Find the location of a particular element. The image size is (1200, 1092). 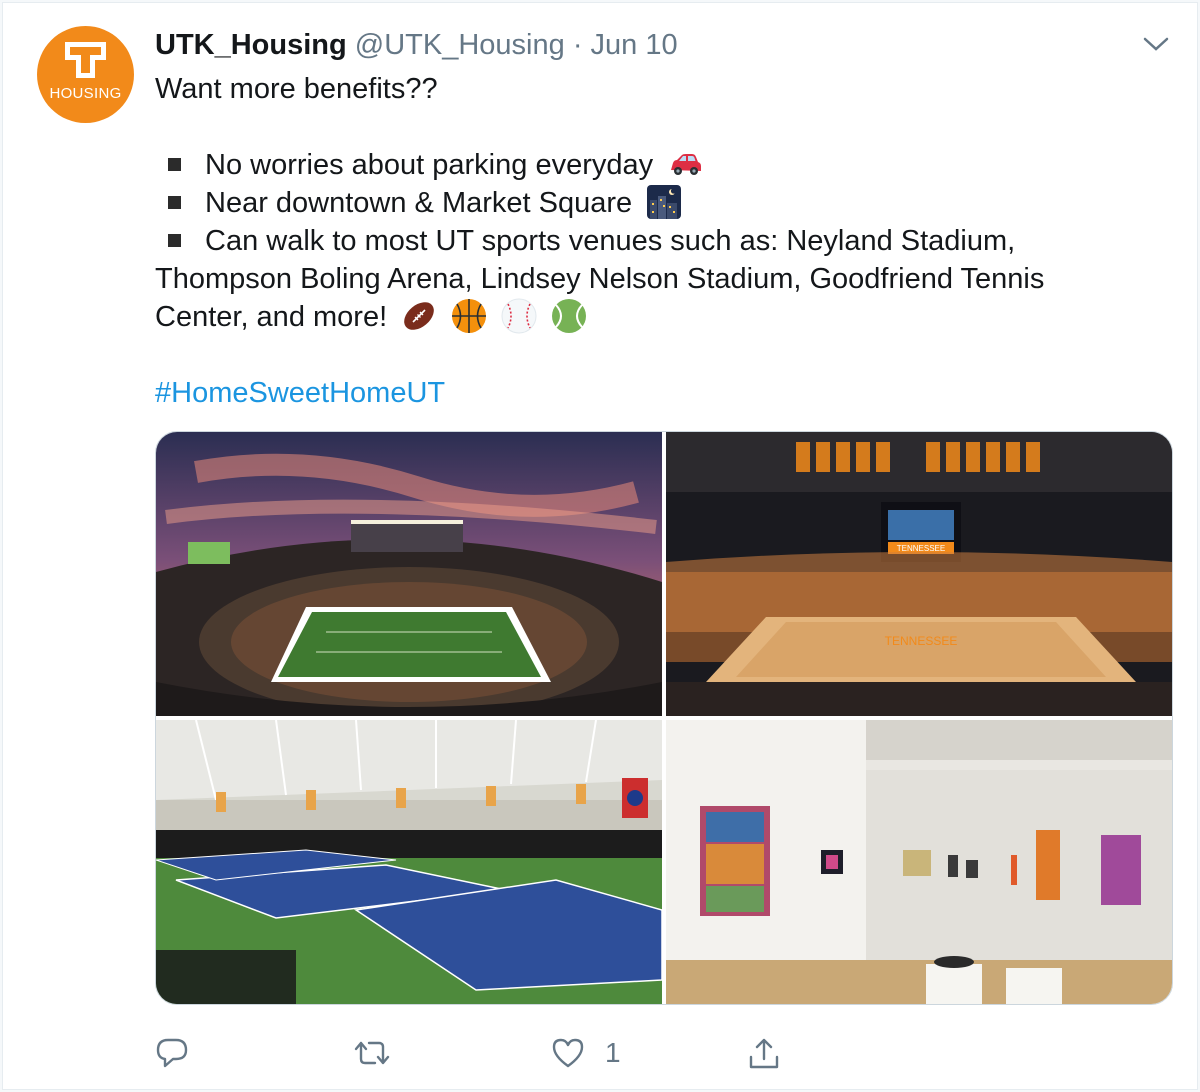

avatar-label: HOUSING is located at coordinates (85, 93).